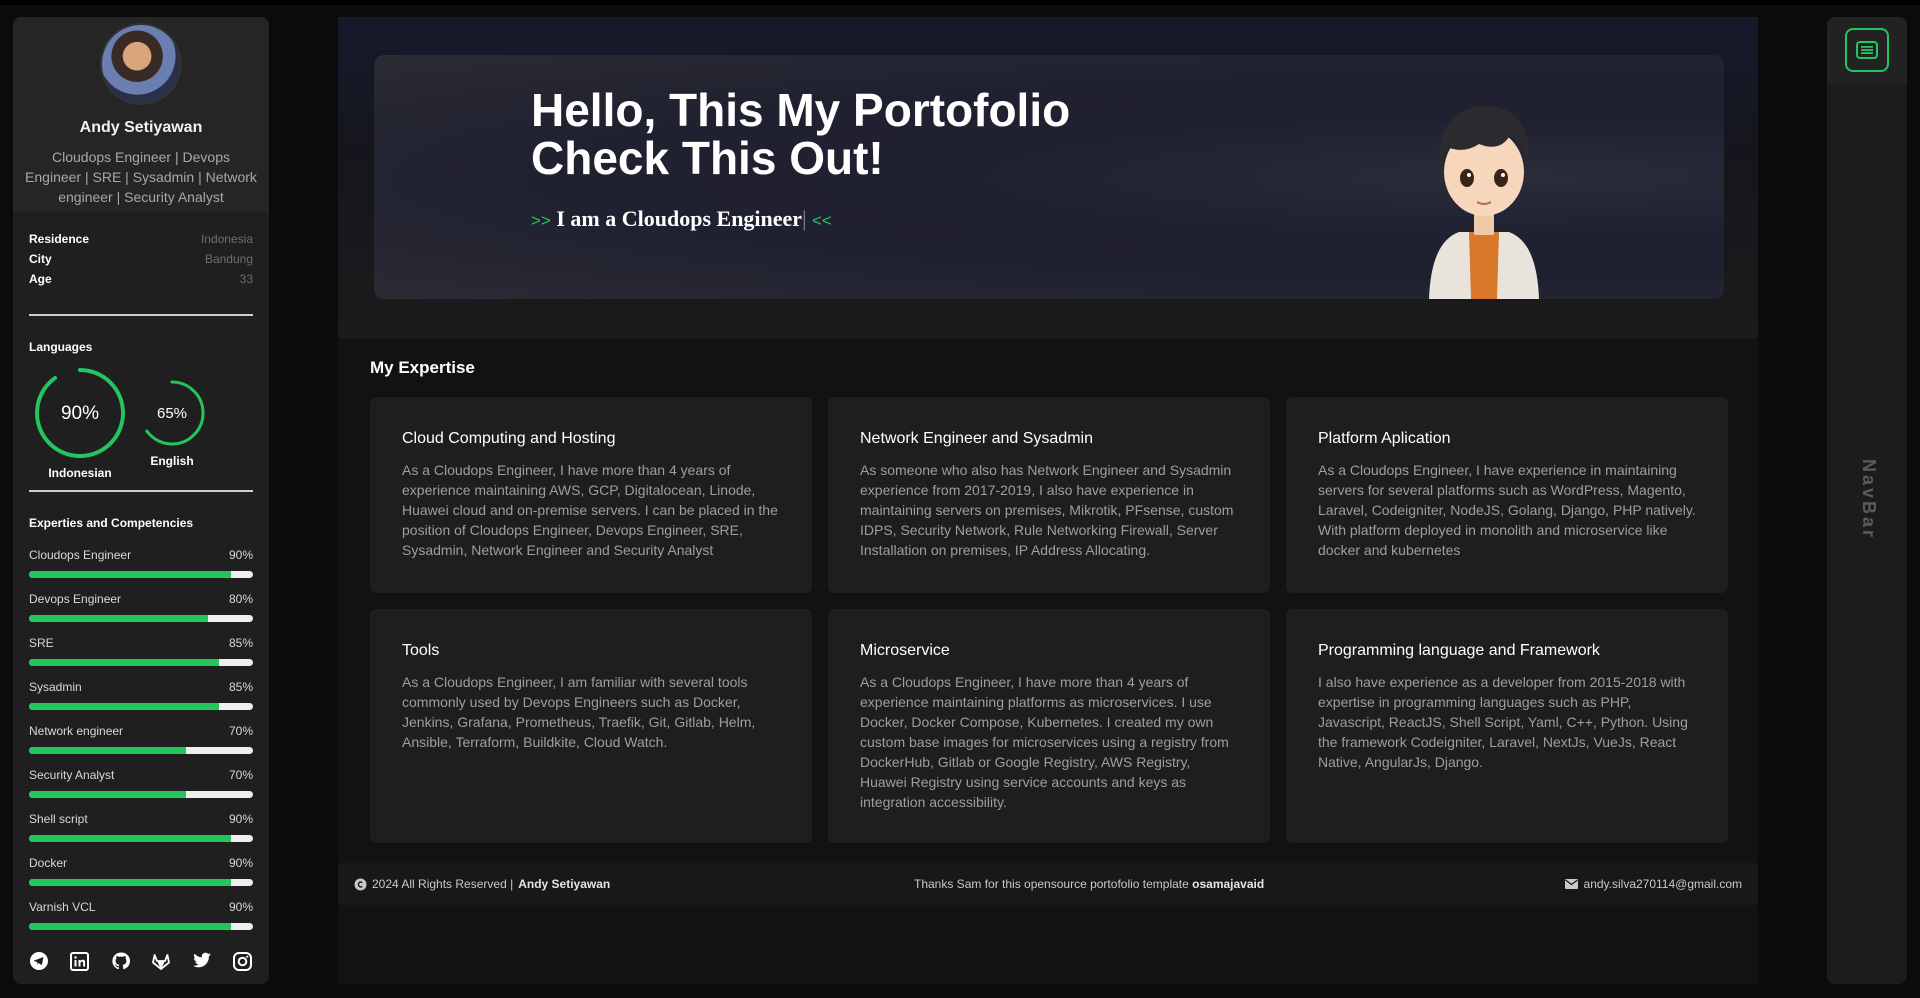 The width and height of the screenshot is (1920, 998). Describe the element at coordinates (1384, 438) in the screenshot. I see `card-title: Platform Aplication` at that location.